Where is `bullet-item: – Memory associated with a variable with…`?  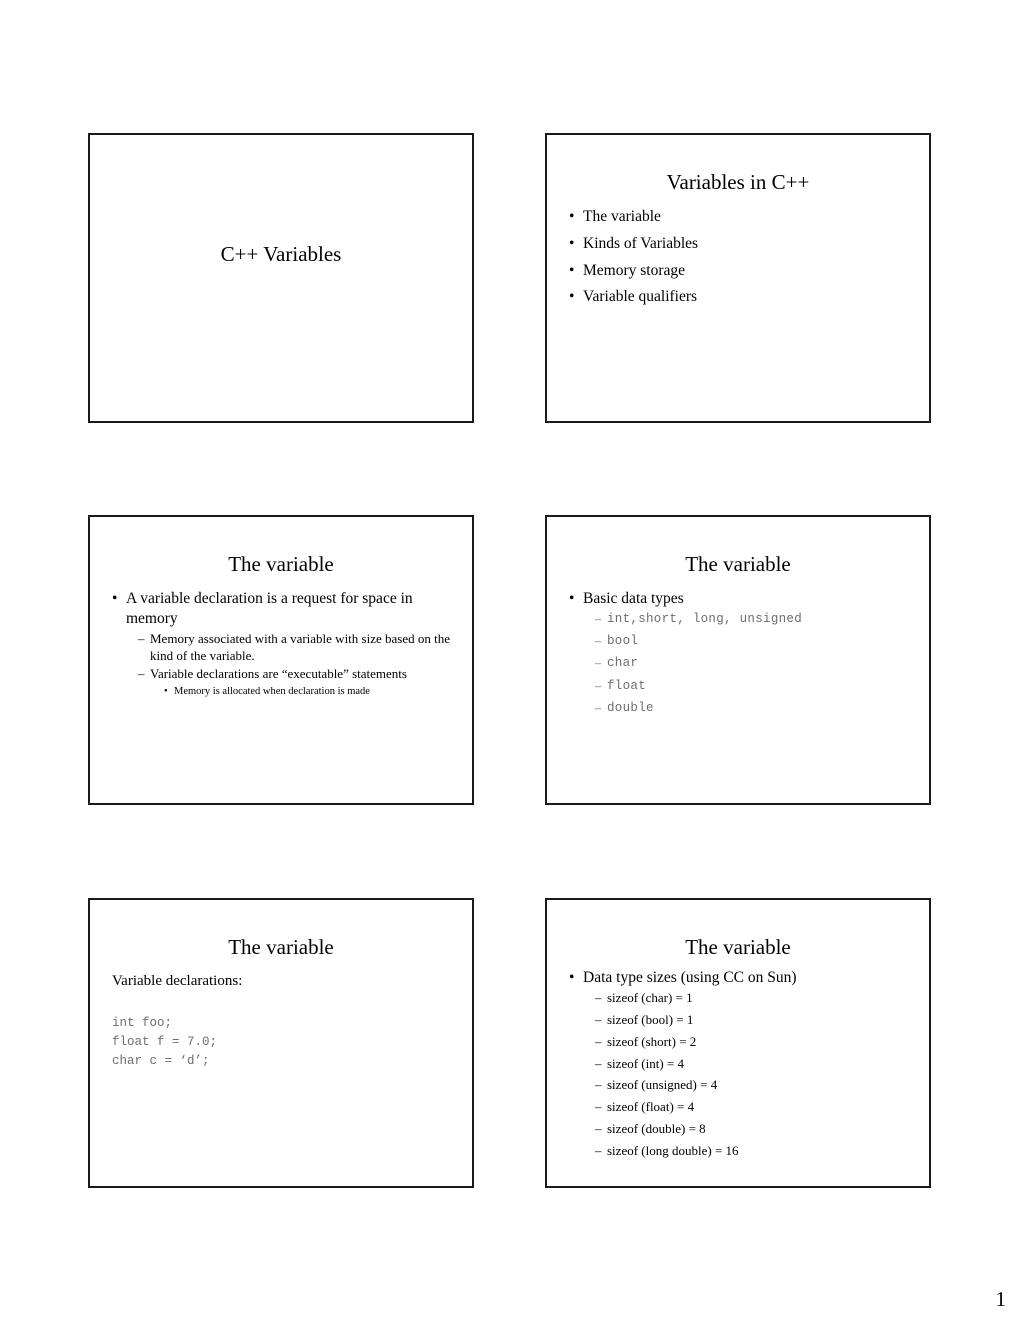
bullet-item: – Memory associated with a variable with… is located at coordinates (285, 648).